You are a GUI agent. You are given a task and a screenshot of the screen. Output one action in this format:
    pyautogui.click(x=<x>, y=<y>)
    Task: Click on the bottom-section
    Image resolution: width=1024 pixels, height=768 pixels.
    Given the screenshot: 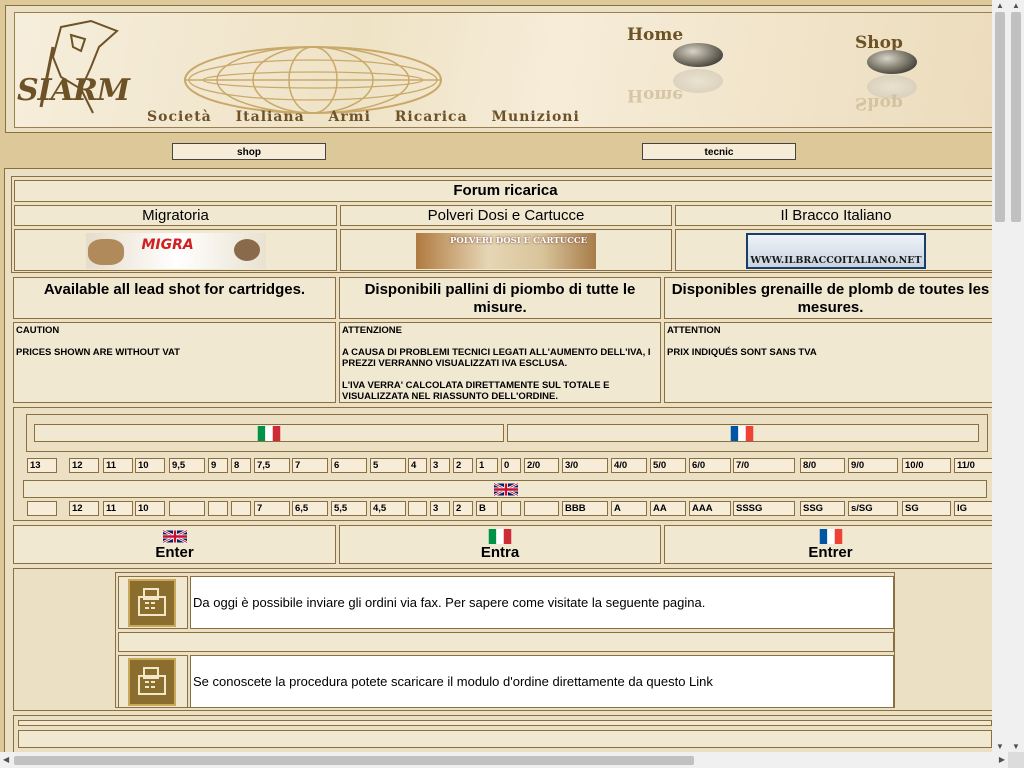 What is the action you would take?
    pyautogui.click(x=505, y=733)
    